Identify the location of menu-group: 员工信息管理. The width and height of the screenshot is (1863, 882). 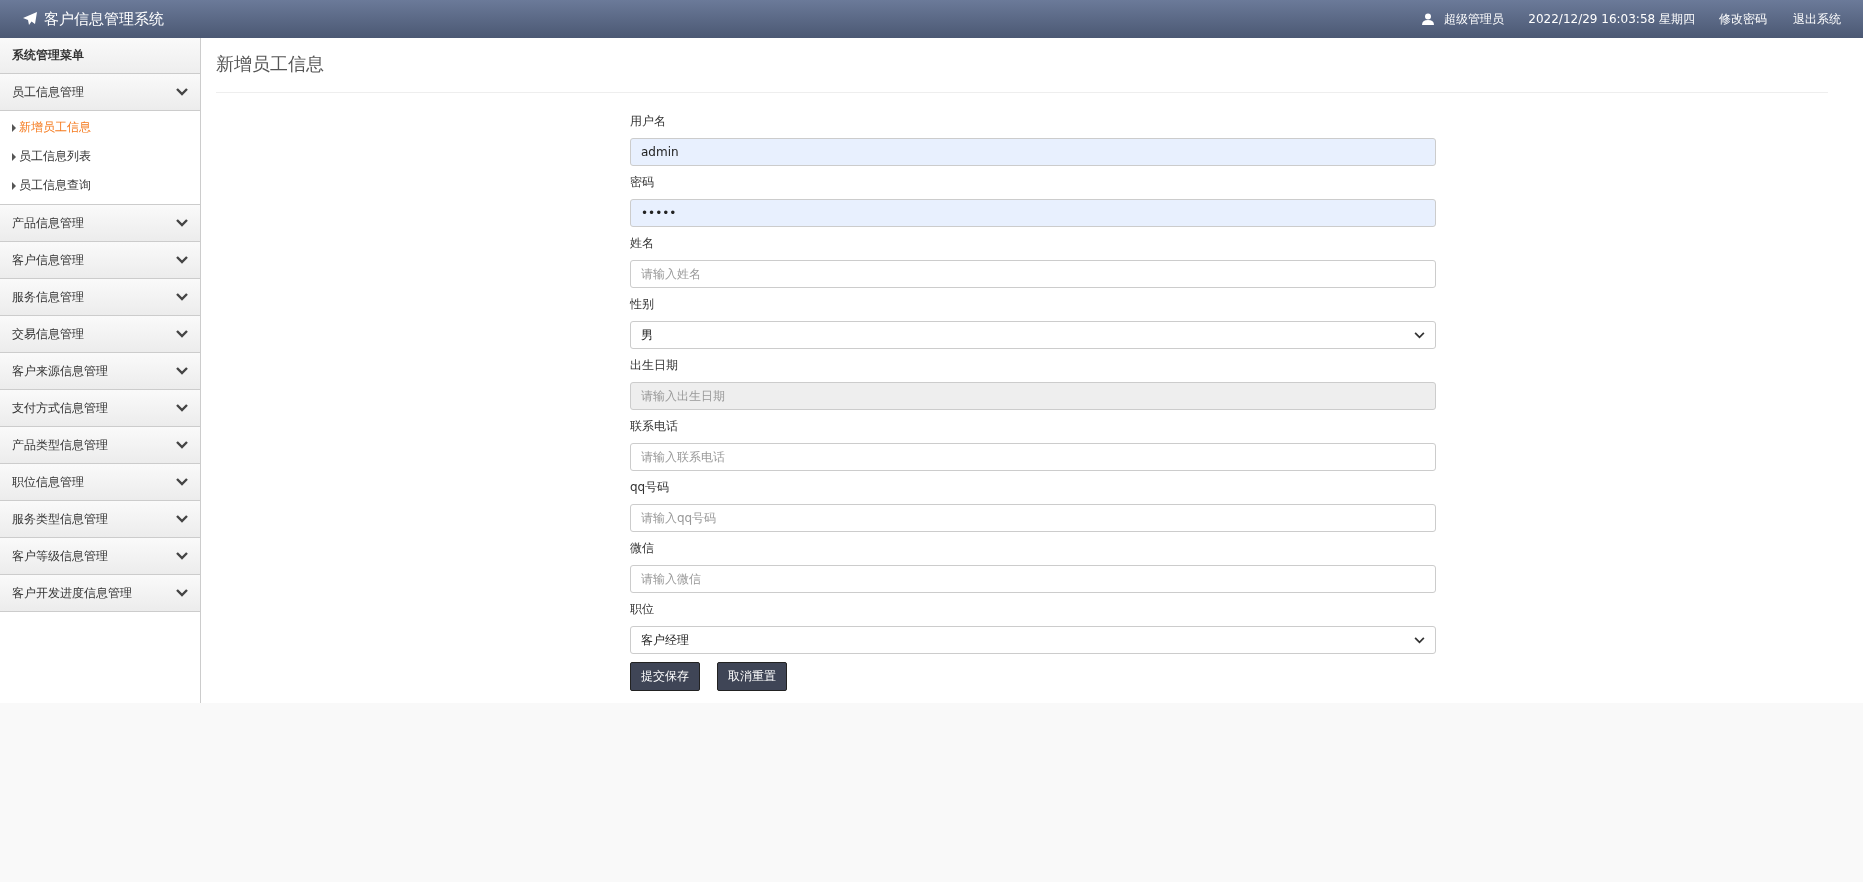
(100, 92).